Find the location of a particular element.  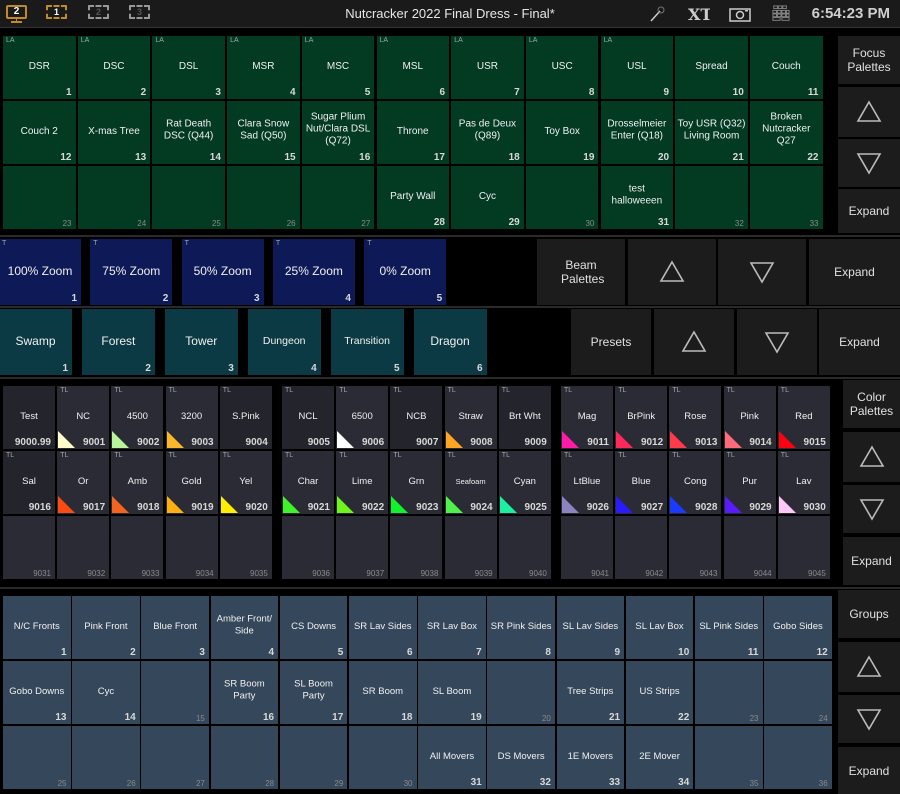

focus-palette-tile: Sugar Plium Nut/Clara DSL (Q72) 16 is located at coordinates (338, 132).